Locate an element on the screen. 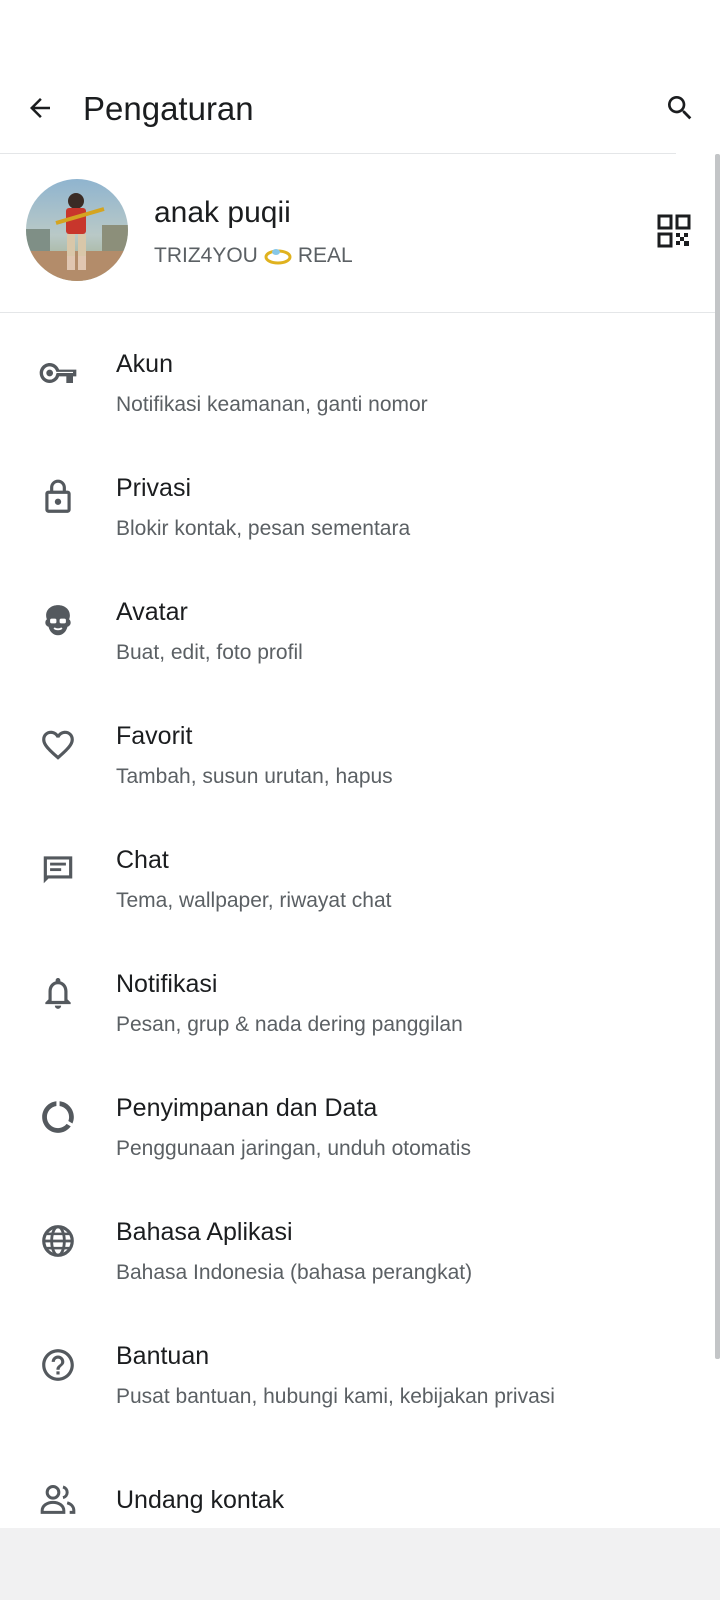 Image resolution: width=720 pixels, height=1600 pixels. page-title: Pengaturan is located at coordinates (168, 108).